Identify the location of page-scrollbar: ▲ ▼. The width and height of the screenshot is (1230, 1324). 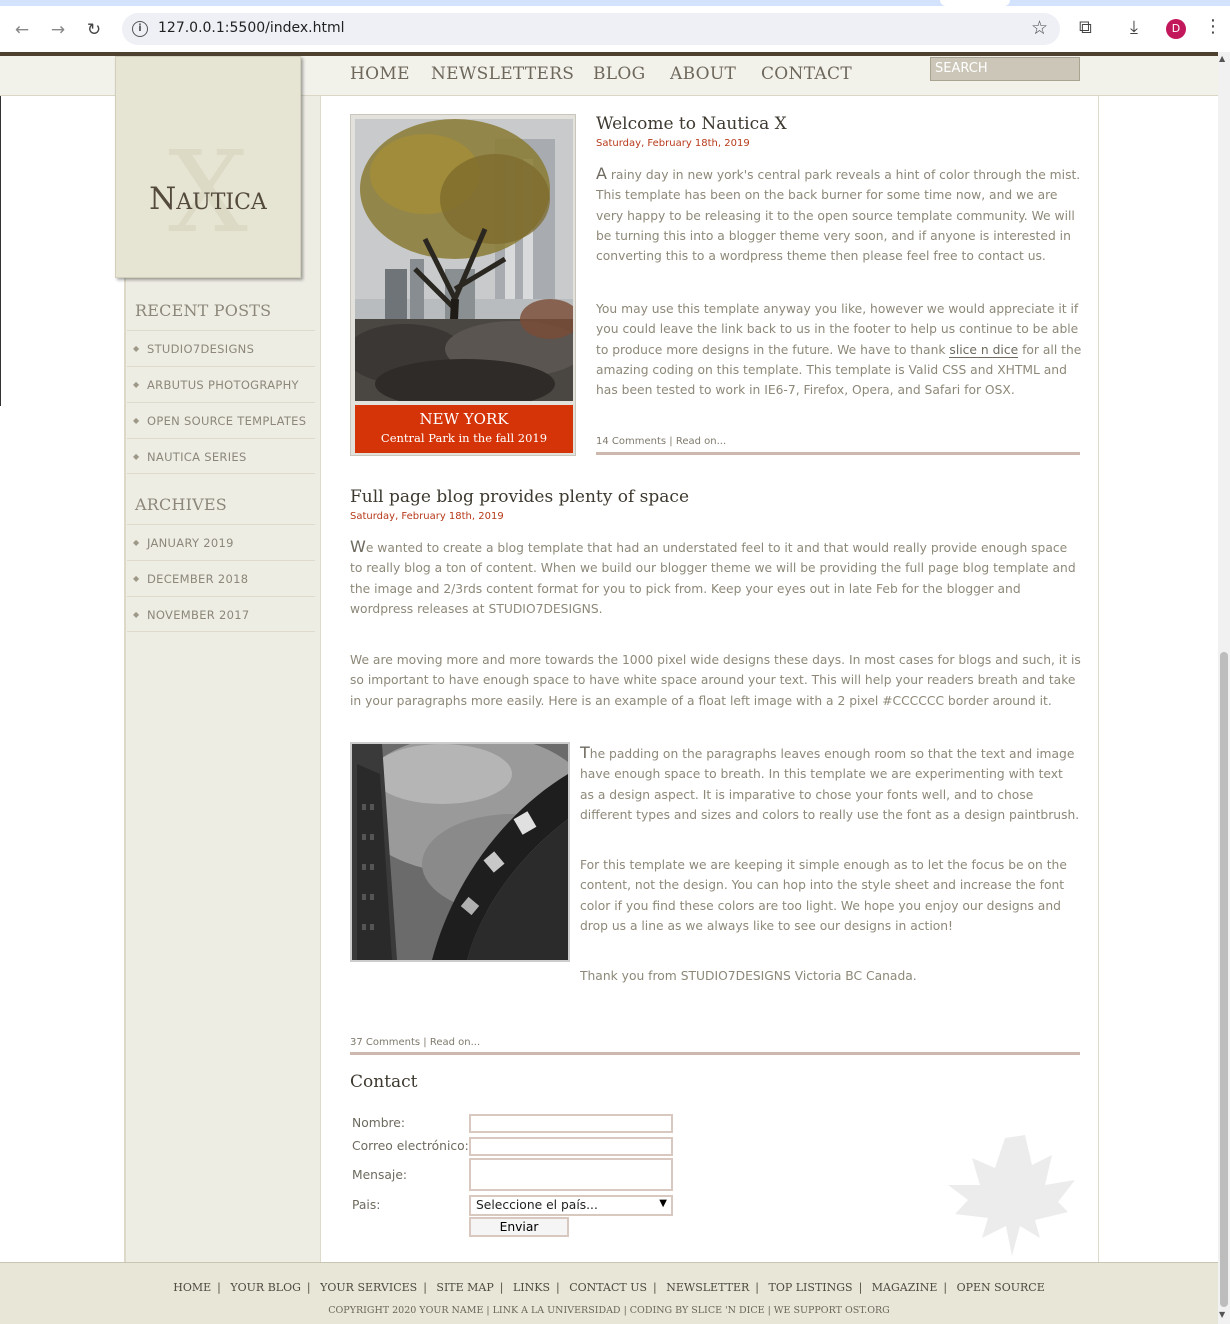
(1224, 688).